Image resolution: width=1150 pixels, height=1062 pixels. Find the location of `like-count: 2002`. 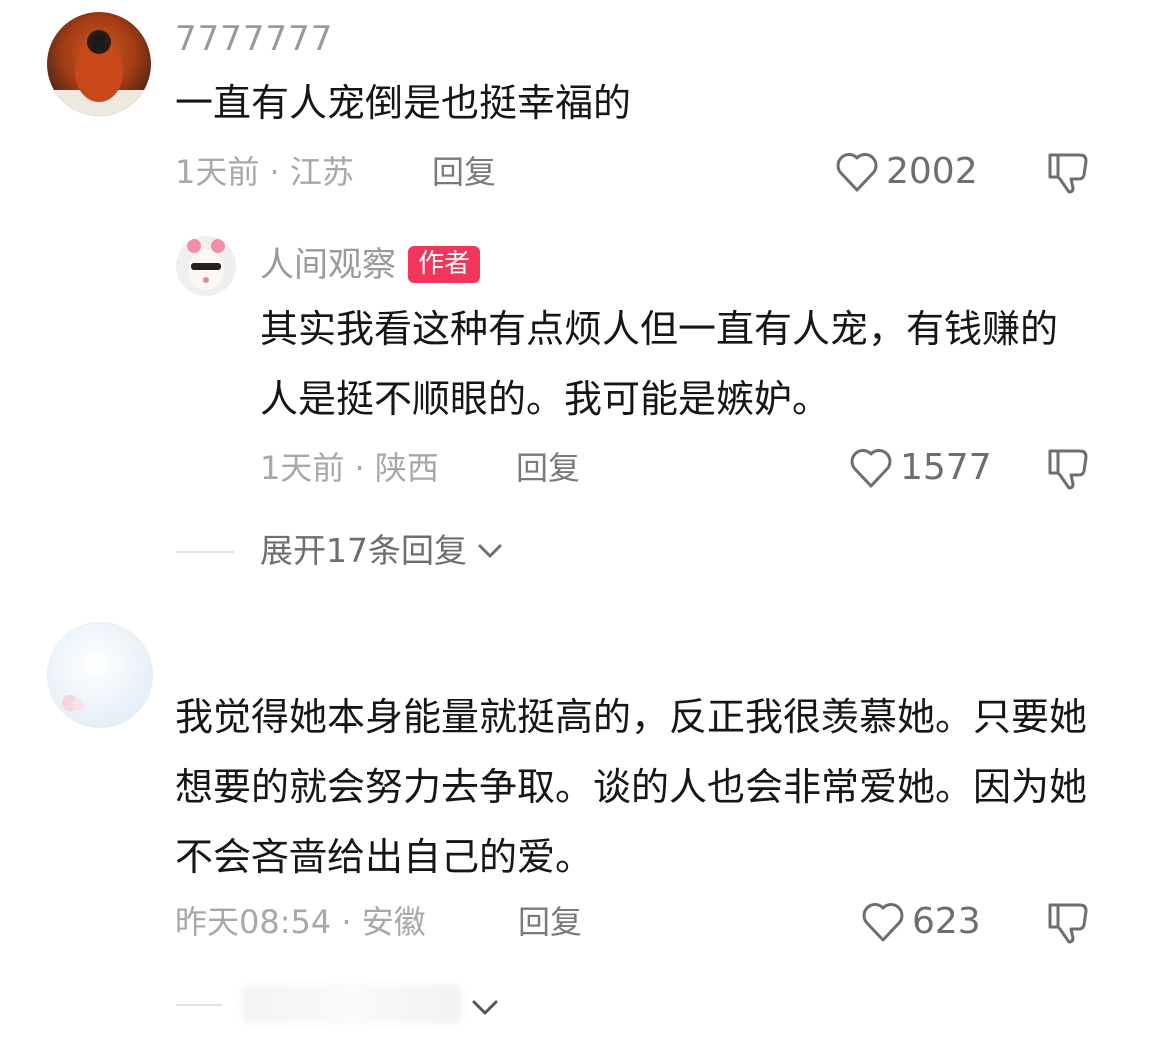

like-count: 2002 is located at coordinates (932, 171).